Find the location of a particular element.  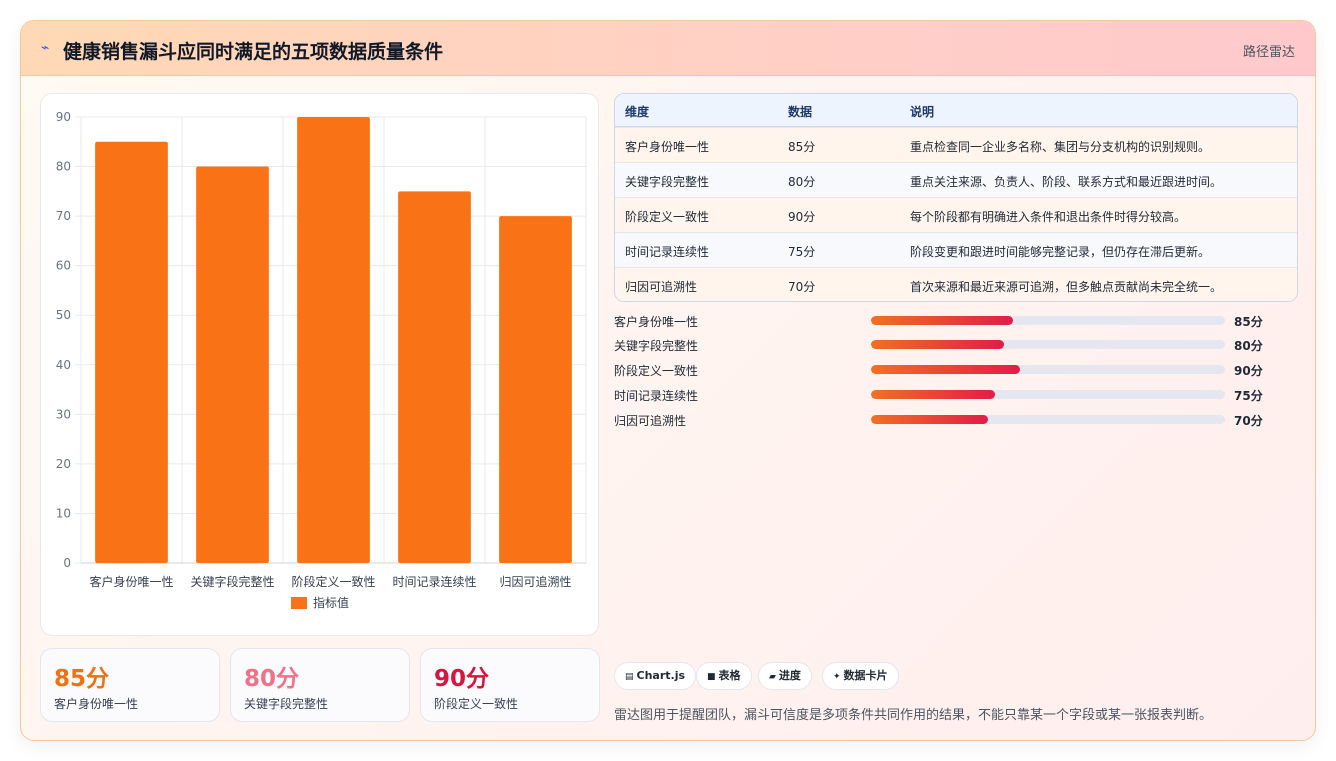

pill-data-card: ✦ 数据卡片 is located at coordinates (860, 676).